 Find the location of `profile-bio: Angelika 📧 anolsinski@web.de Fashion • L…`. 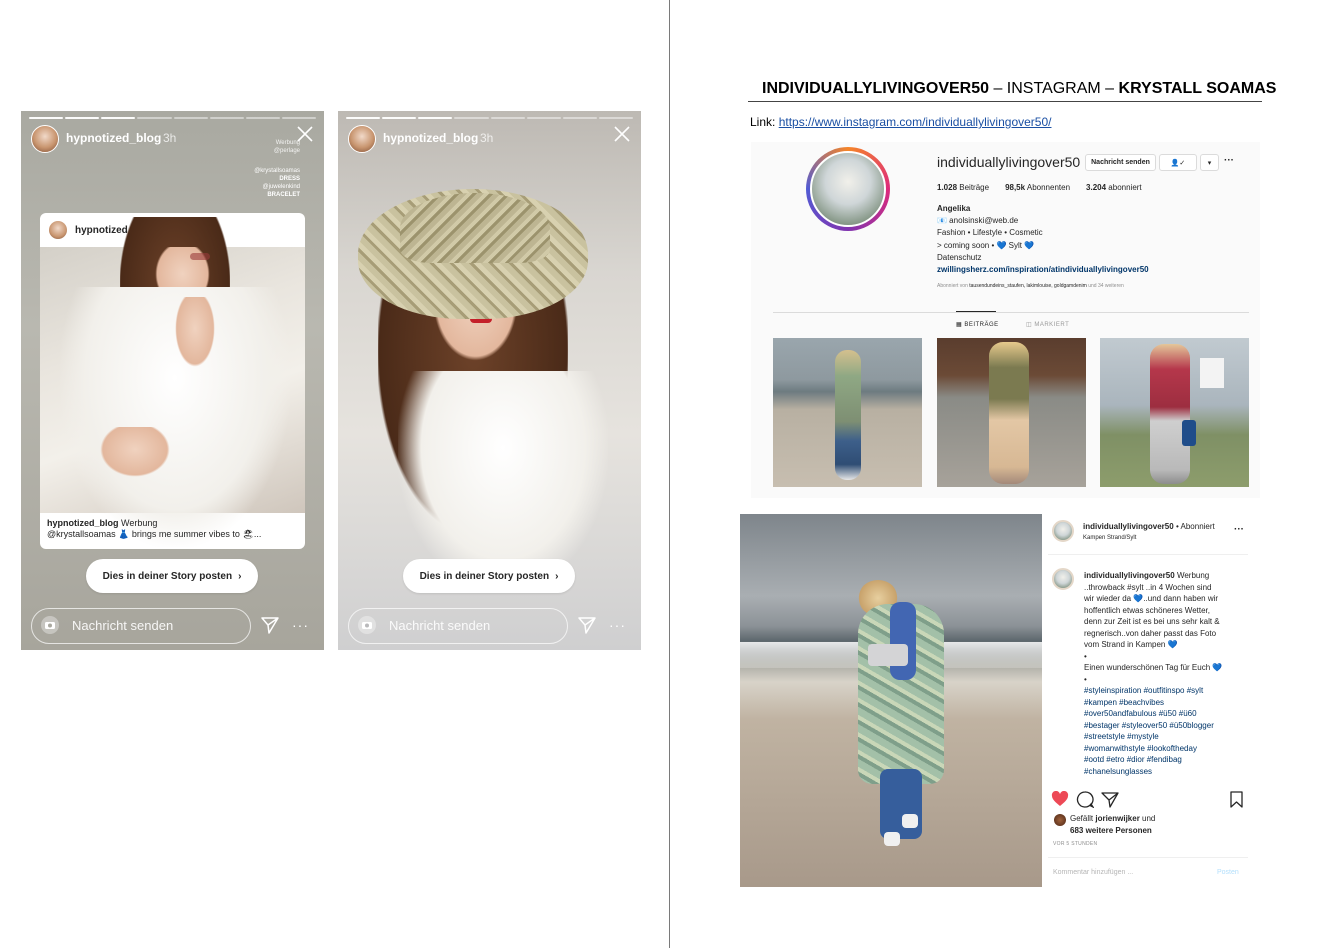

profile-bio: Angelika 📧 anolsinski@web.de Fashion • L… is located at coordinates (1043, 239).